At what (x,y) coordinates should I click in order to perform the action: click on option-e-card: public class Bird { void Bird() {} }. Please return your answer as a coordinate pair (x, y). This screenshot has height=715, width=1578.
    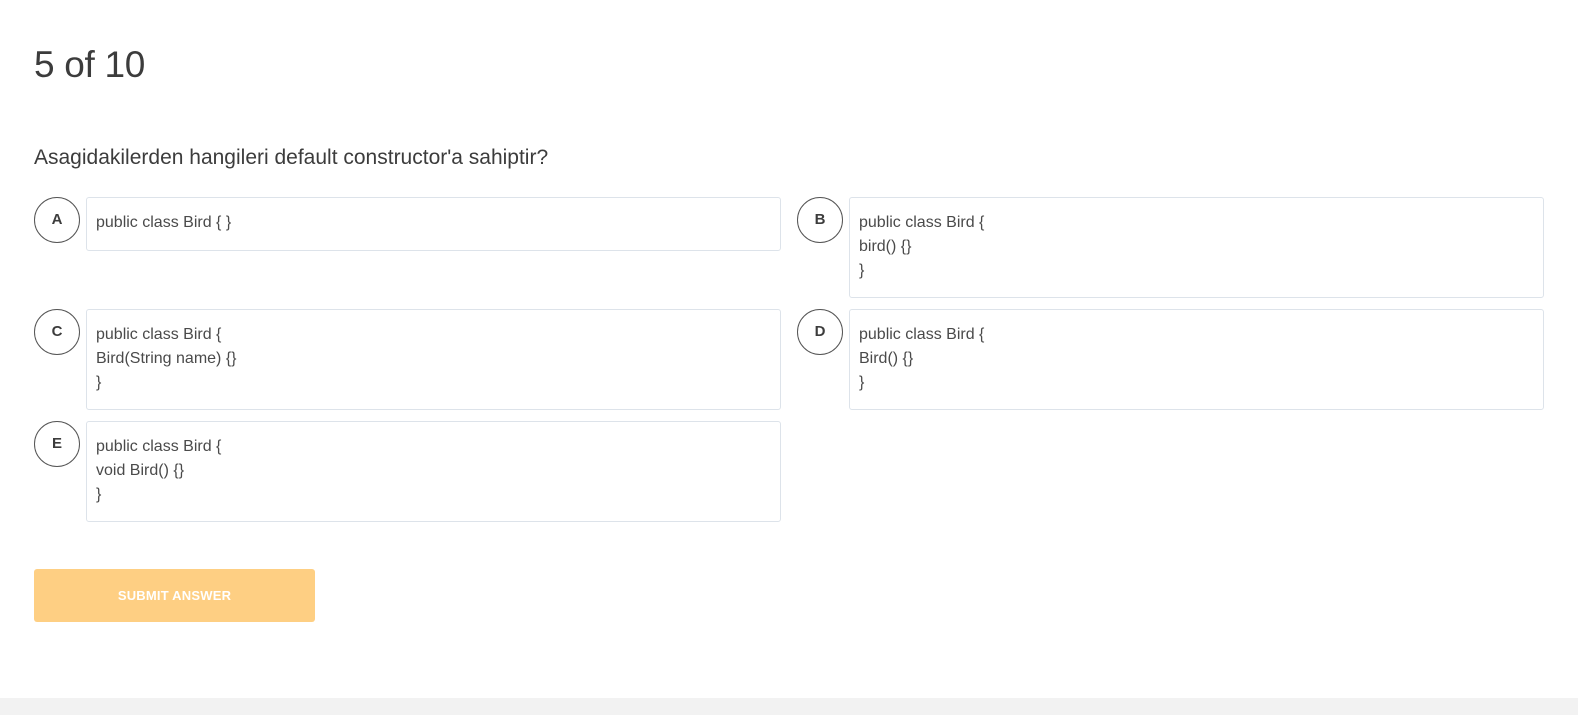
    Looking at the image, I should click on (433, 471).